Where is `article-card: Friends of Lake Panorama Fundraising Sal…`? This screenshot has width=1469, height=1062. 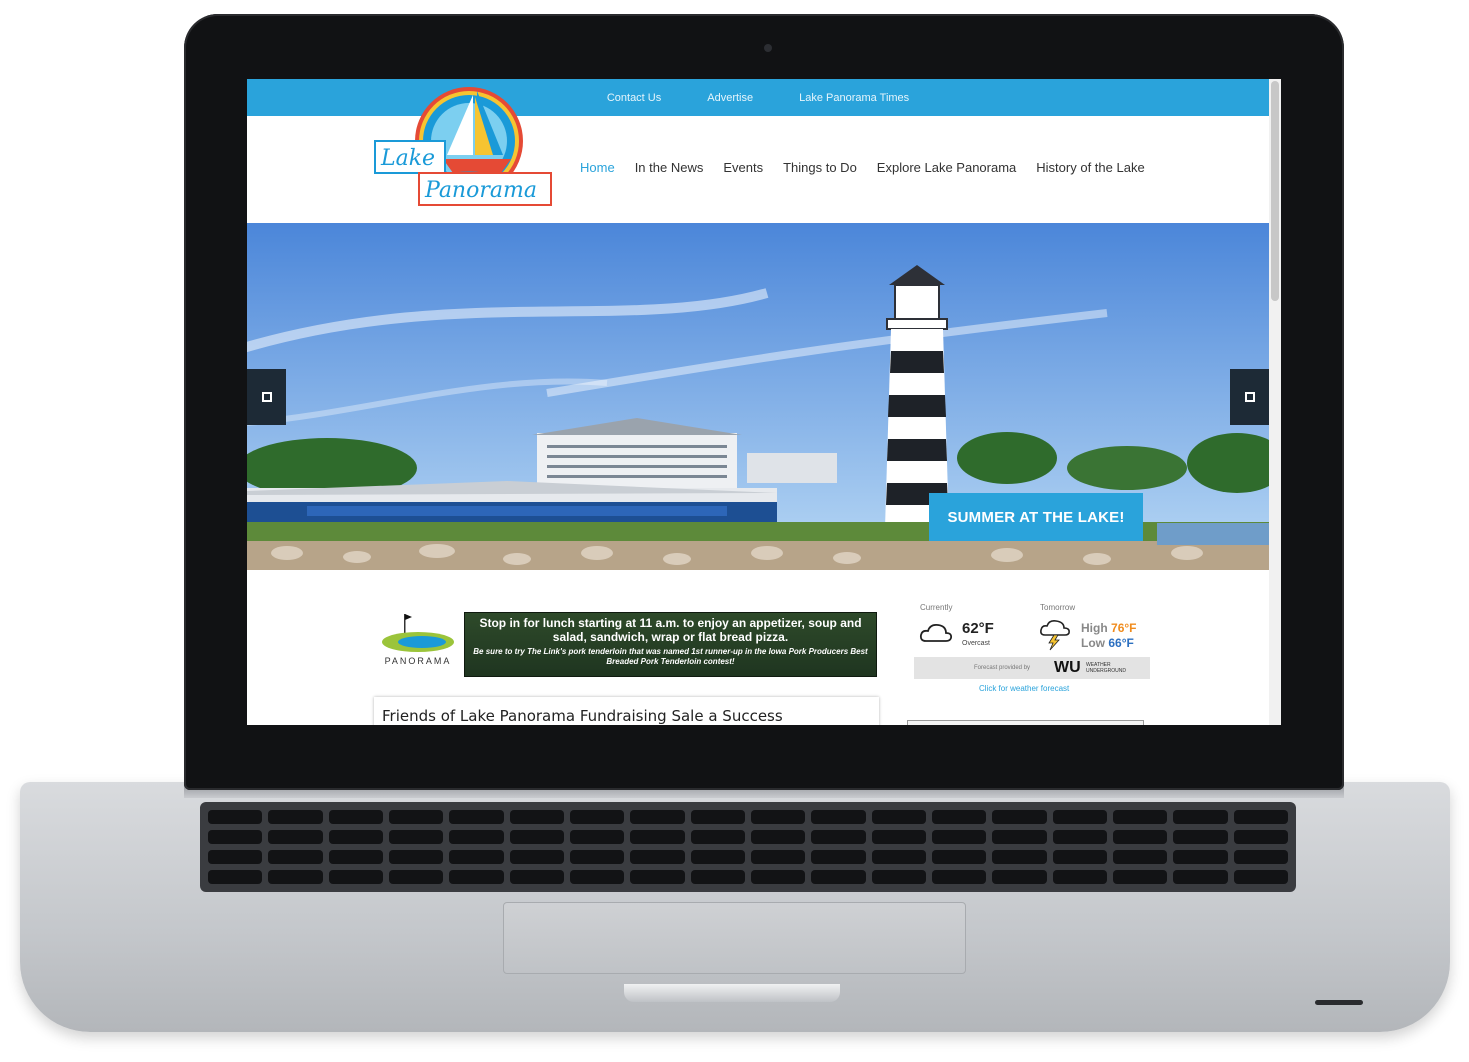 article-card: Friends of Lake Panorama Fundraising Sal… is located at coordinates (626, 711).